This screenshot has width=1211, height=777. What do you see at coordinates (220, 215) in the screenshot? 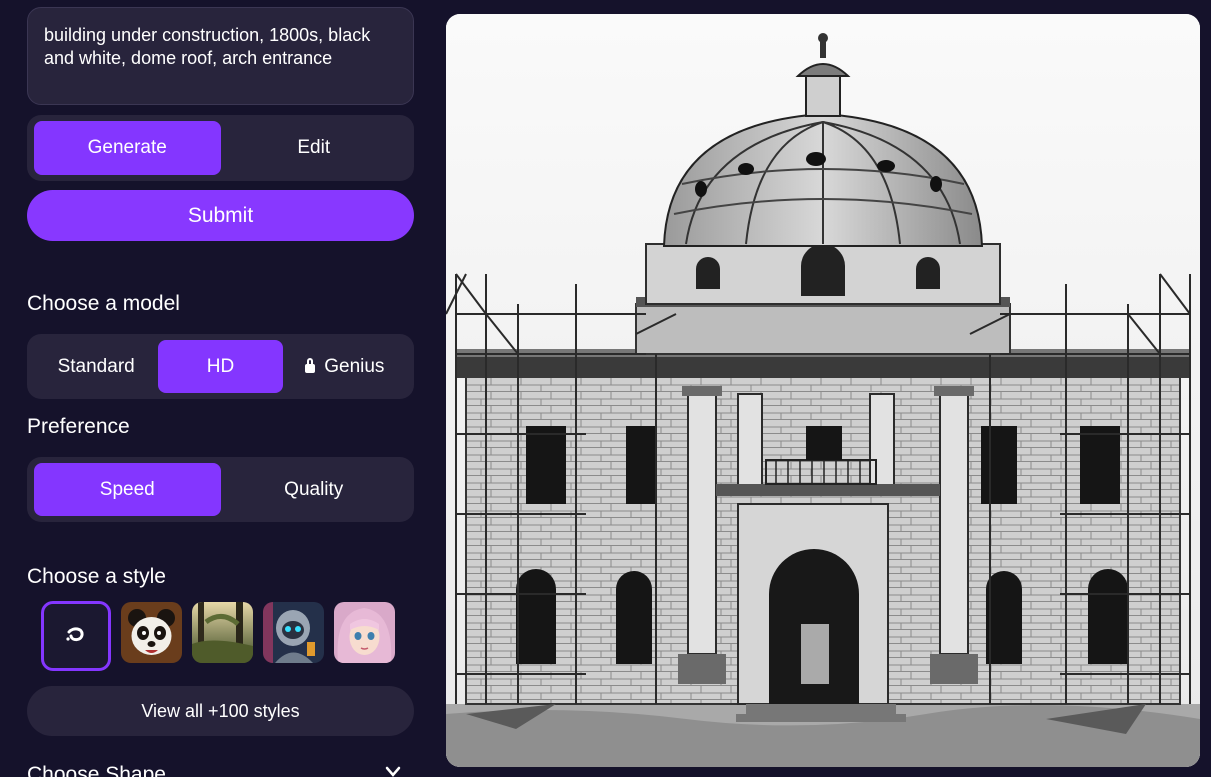
I see `submit-button: Submit` at bounding box center [220, 215].